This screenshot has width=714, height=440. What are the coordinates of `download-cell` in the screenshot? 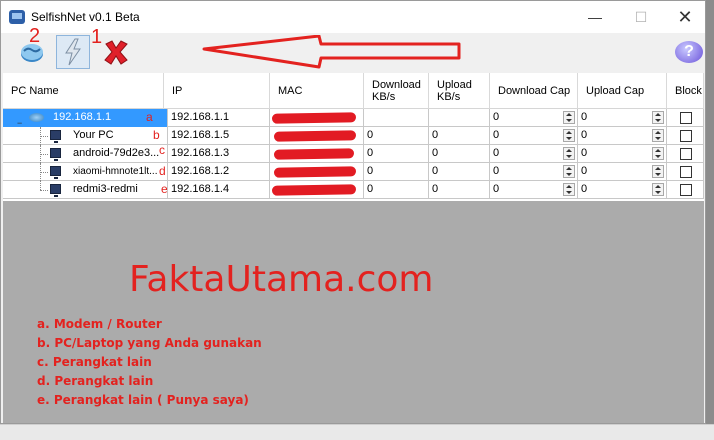 It's located at (396, 118).